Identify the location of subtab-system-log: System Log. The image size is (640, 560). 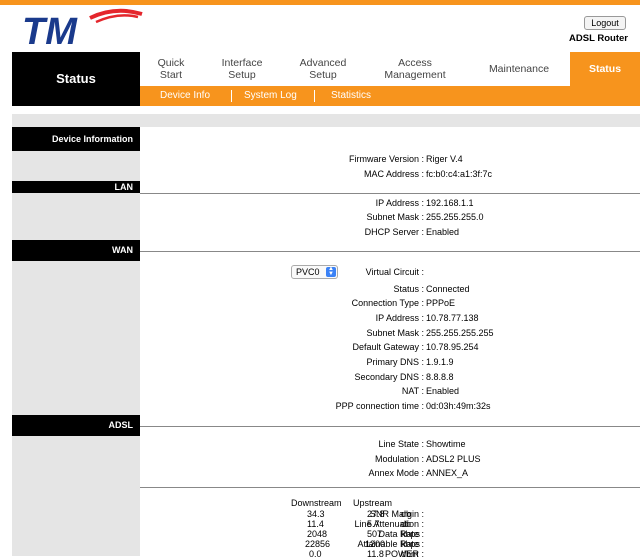
(270, 96).